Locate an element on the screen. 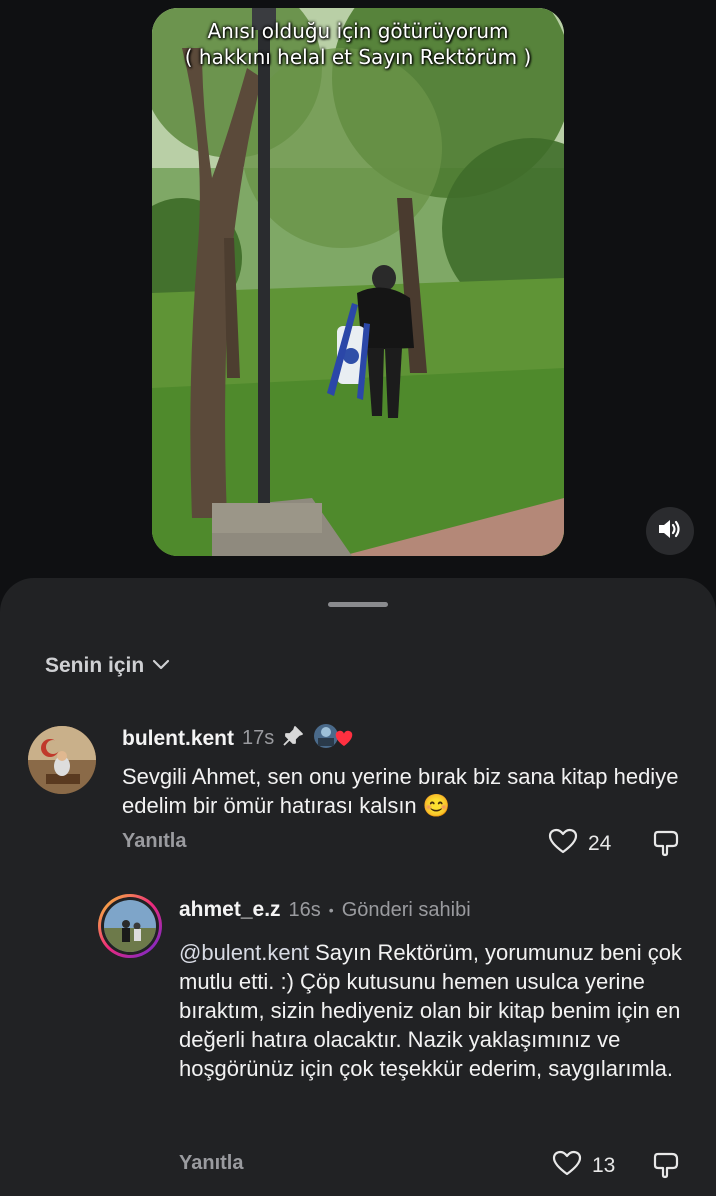  comment-username: bulent.kent is located at coordinates (178, 739).